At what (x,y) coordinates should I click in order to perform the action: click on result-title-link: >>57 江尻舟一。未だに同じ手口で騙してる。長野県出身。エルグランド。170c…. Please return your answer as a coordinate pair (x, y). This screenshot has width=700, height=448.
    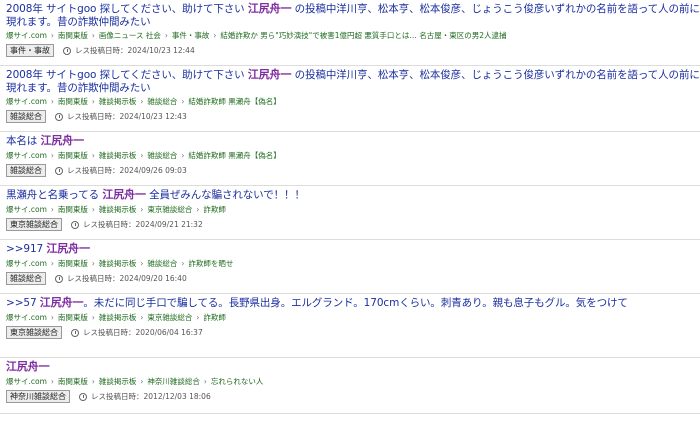
    Looking at the image, I should click on (353, 303).